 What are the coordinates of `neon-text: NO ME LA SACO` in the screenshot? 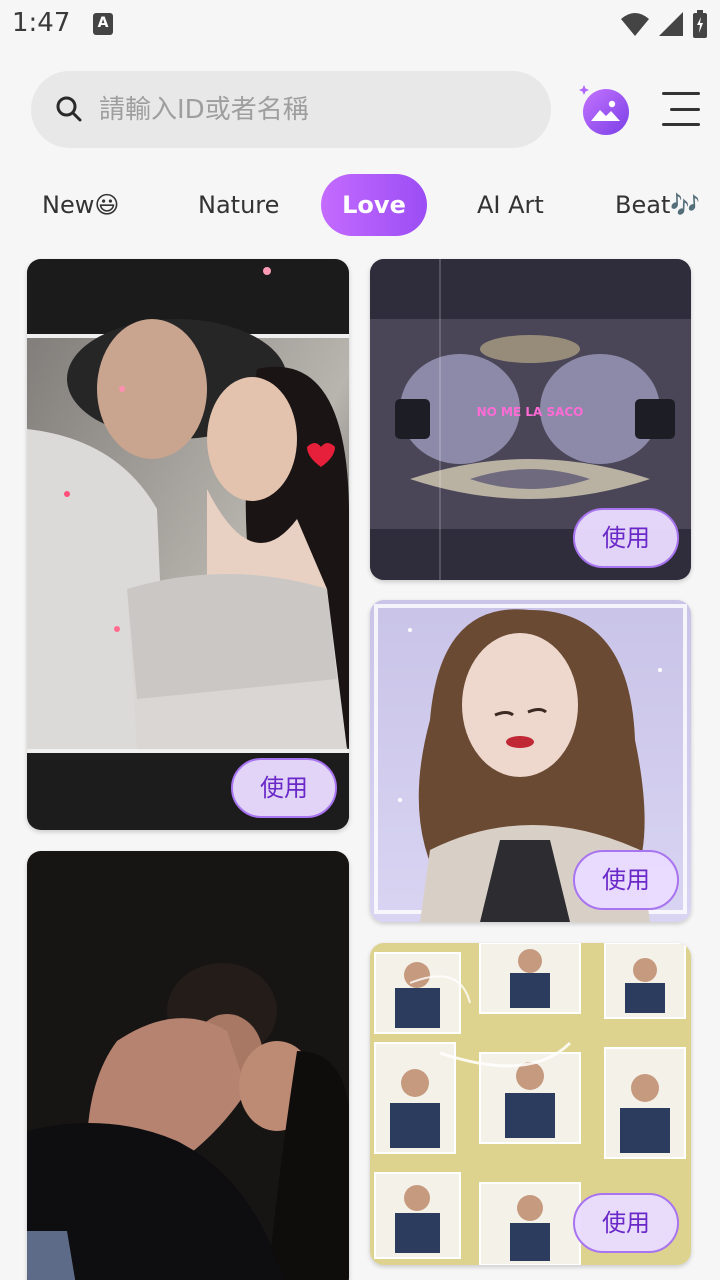 It's located at (530, 412).